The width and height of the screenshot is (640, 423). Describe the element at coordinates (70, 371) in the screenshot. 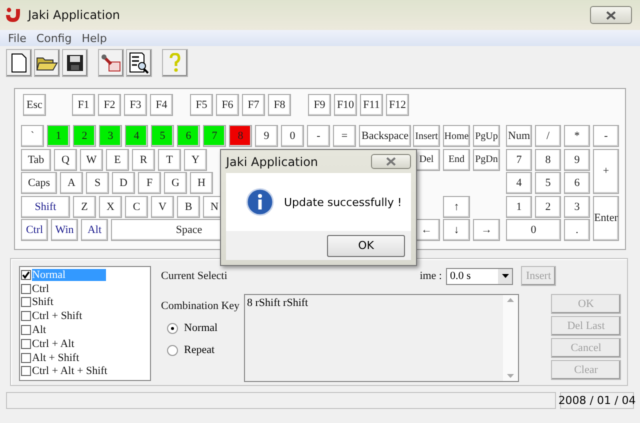

I see `list-item: Ctrl + Alt + Shift` at that location.